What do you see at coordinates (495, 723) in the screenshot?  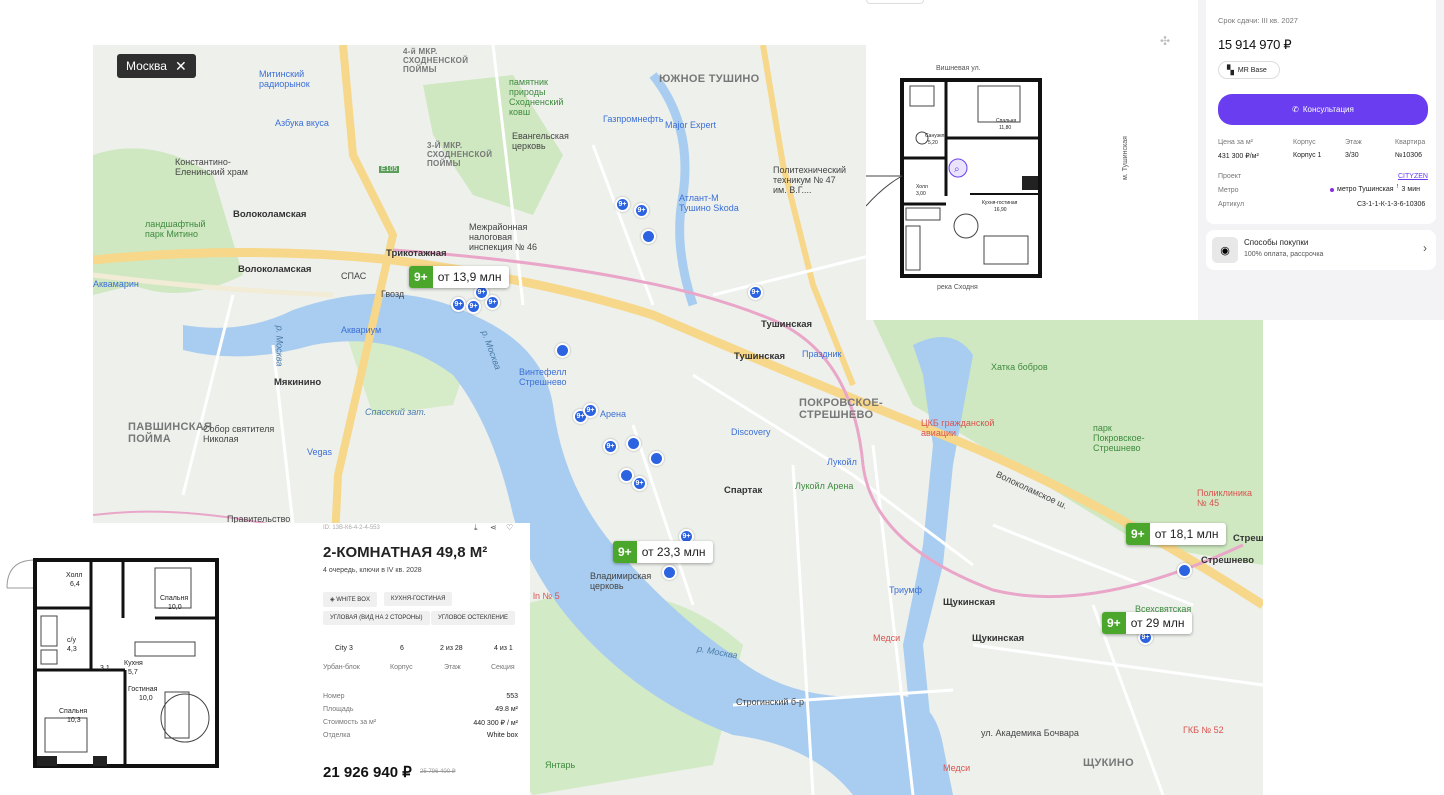 I see `detail-value: 440 300 ₽ / м²` at bounding box center [495, 723].